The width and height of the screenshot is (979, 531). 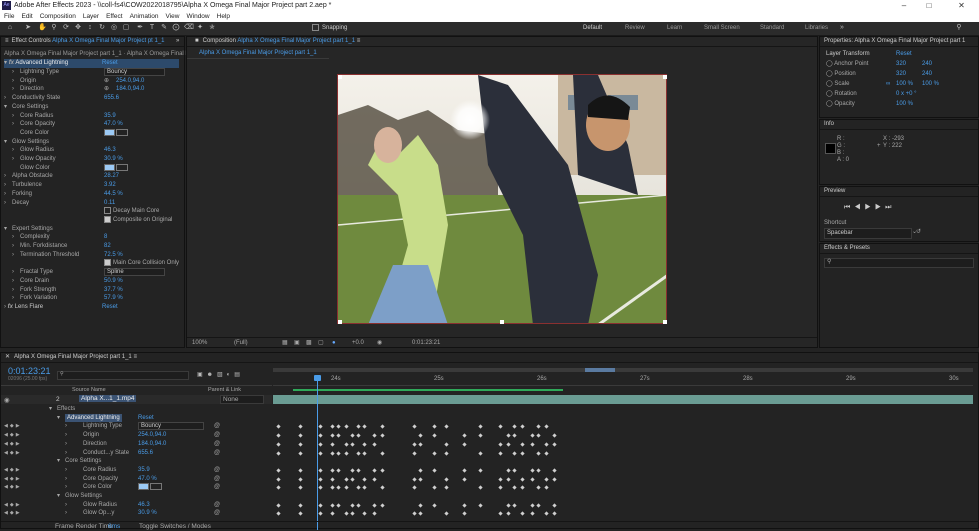 I want to click on checkbox-icon, so click(x=107, y=211).